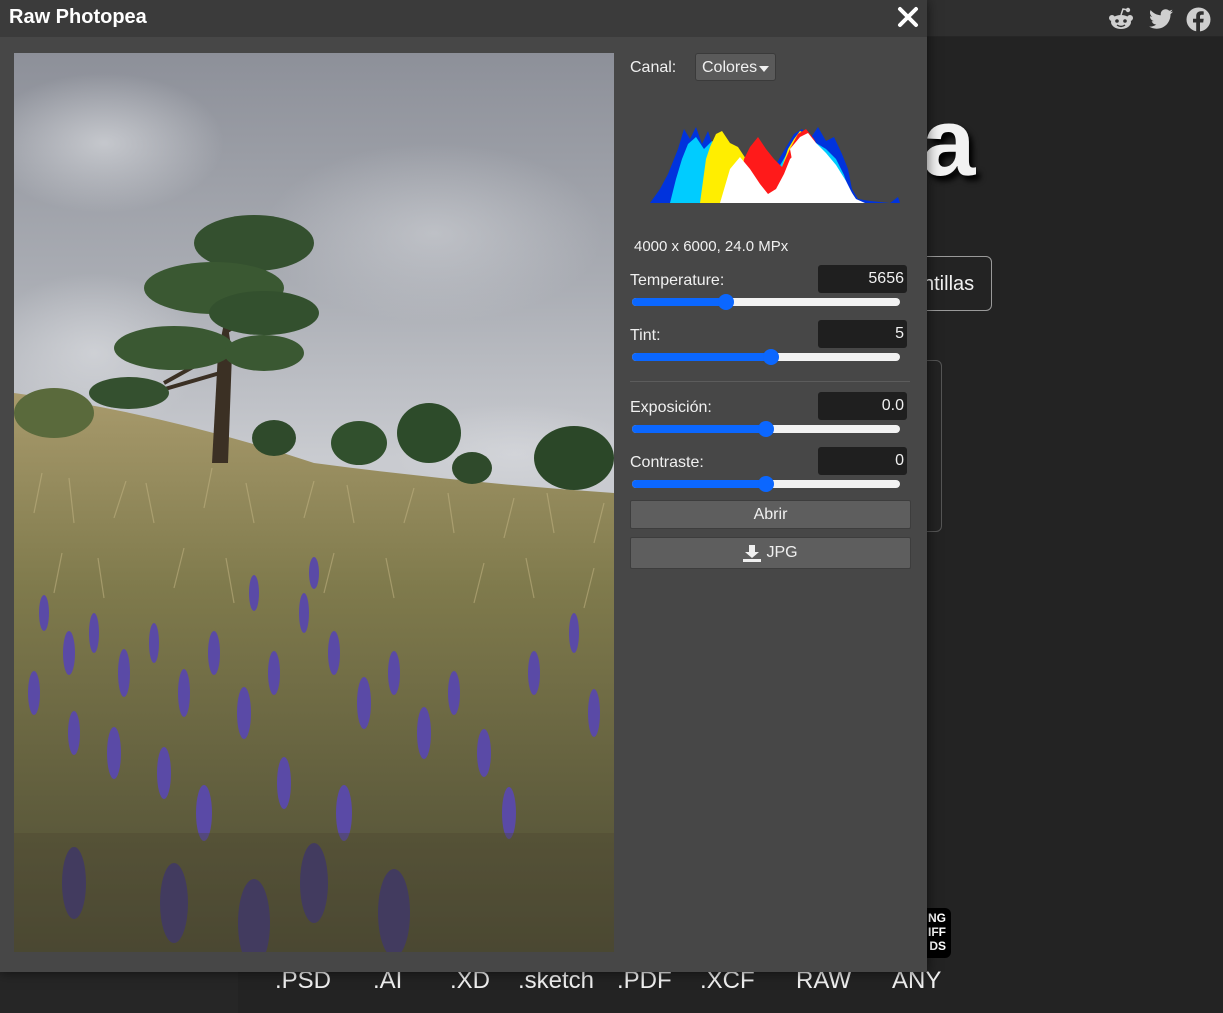 The width and height of the screenshot is (1223, 1013). I want to click on temperature-slider, so click(766, 302).